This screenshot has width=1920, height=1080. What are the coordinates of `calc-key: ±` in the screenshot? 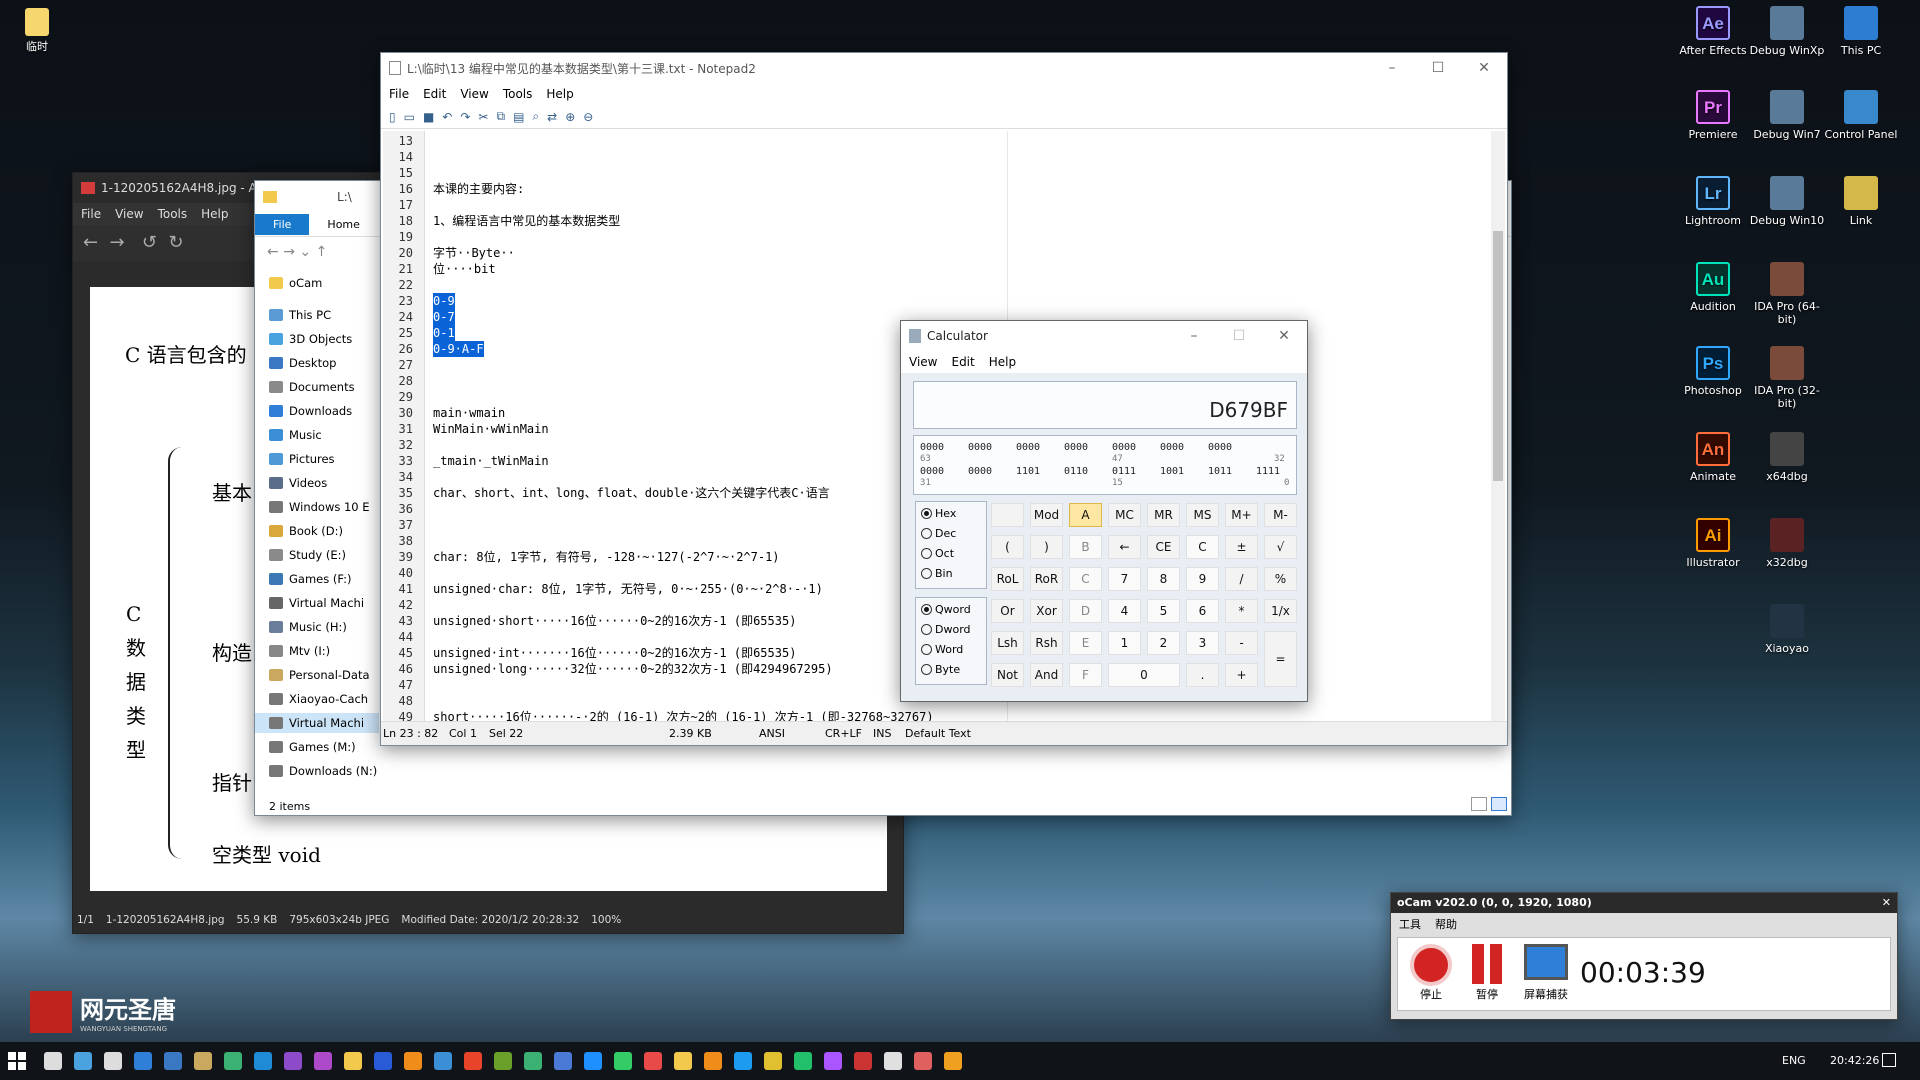 It's located at (1241, 547).